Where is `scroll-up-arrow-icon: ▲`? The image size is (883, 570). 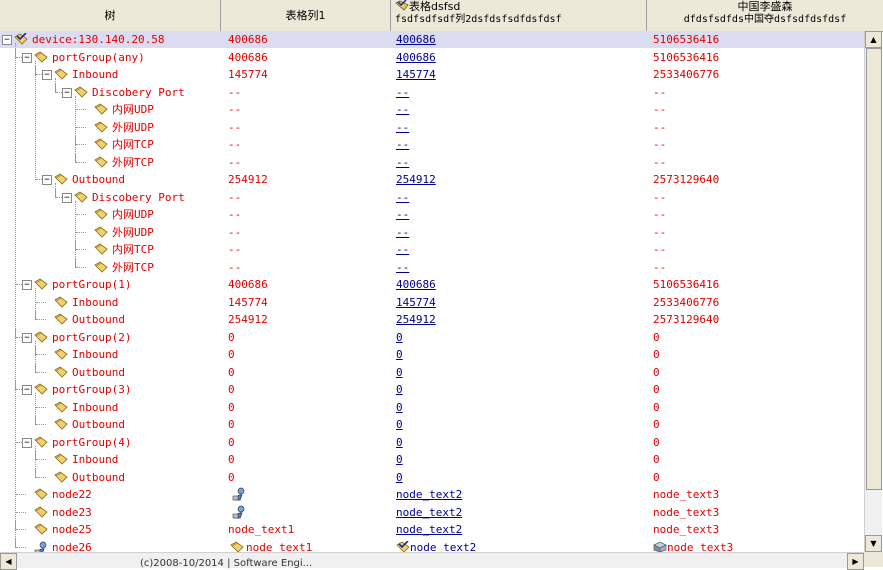
scroll-up-arrow-icon: ▲ is located at coordinates (873, 39).